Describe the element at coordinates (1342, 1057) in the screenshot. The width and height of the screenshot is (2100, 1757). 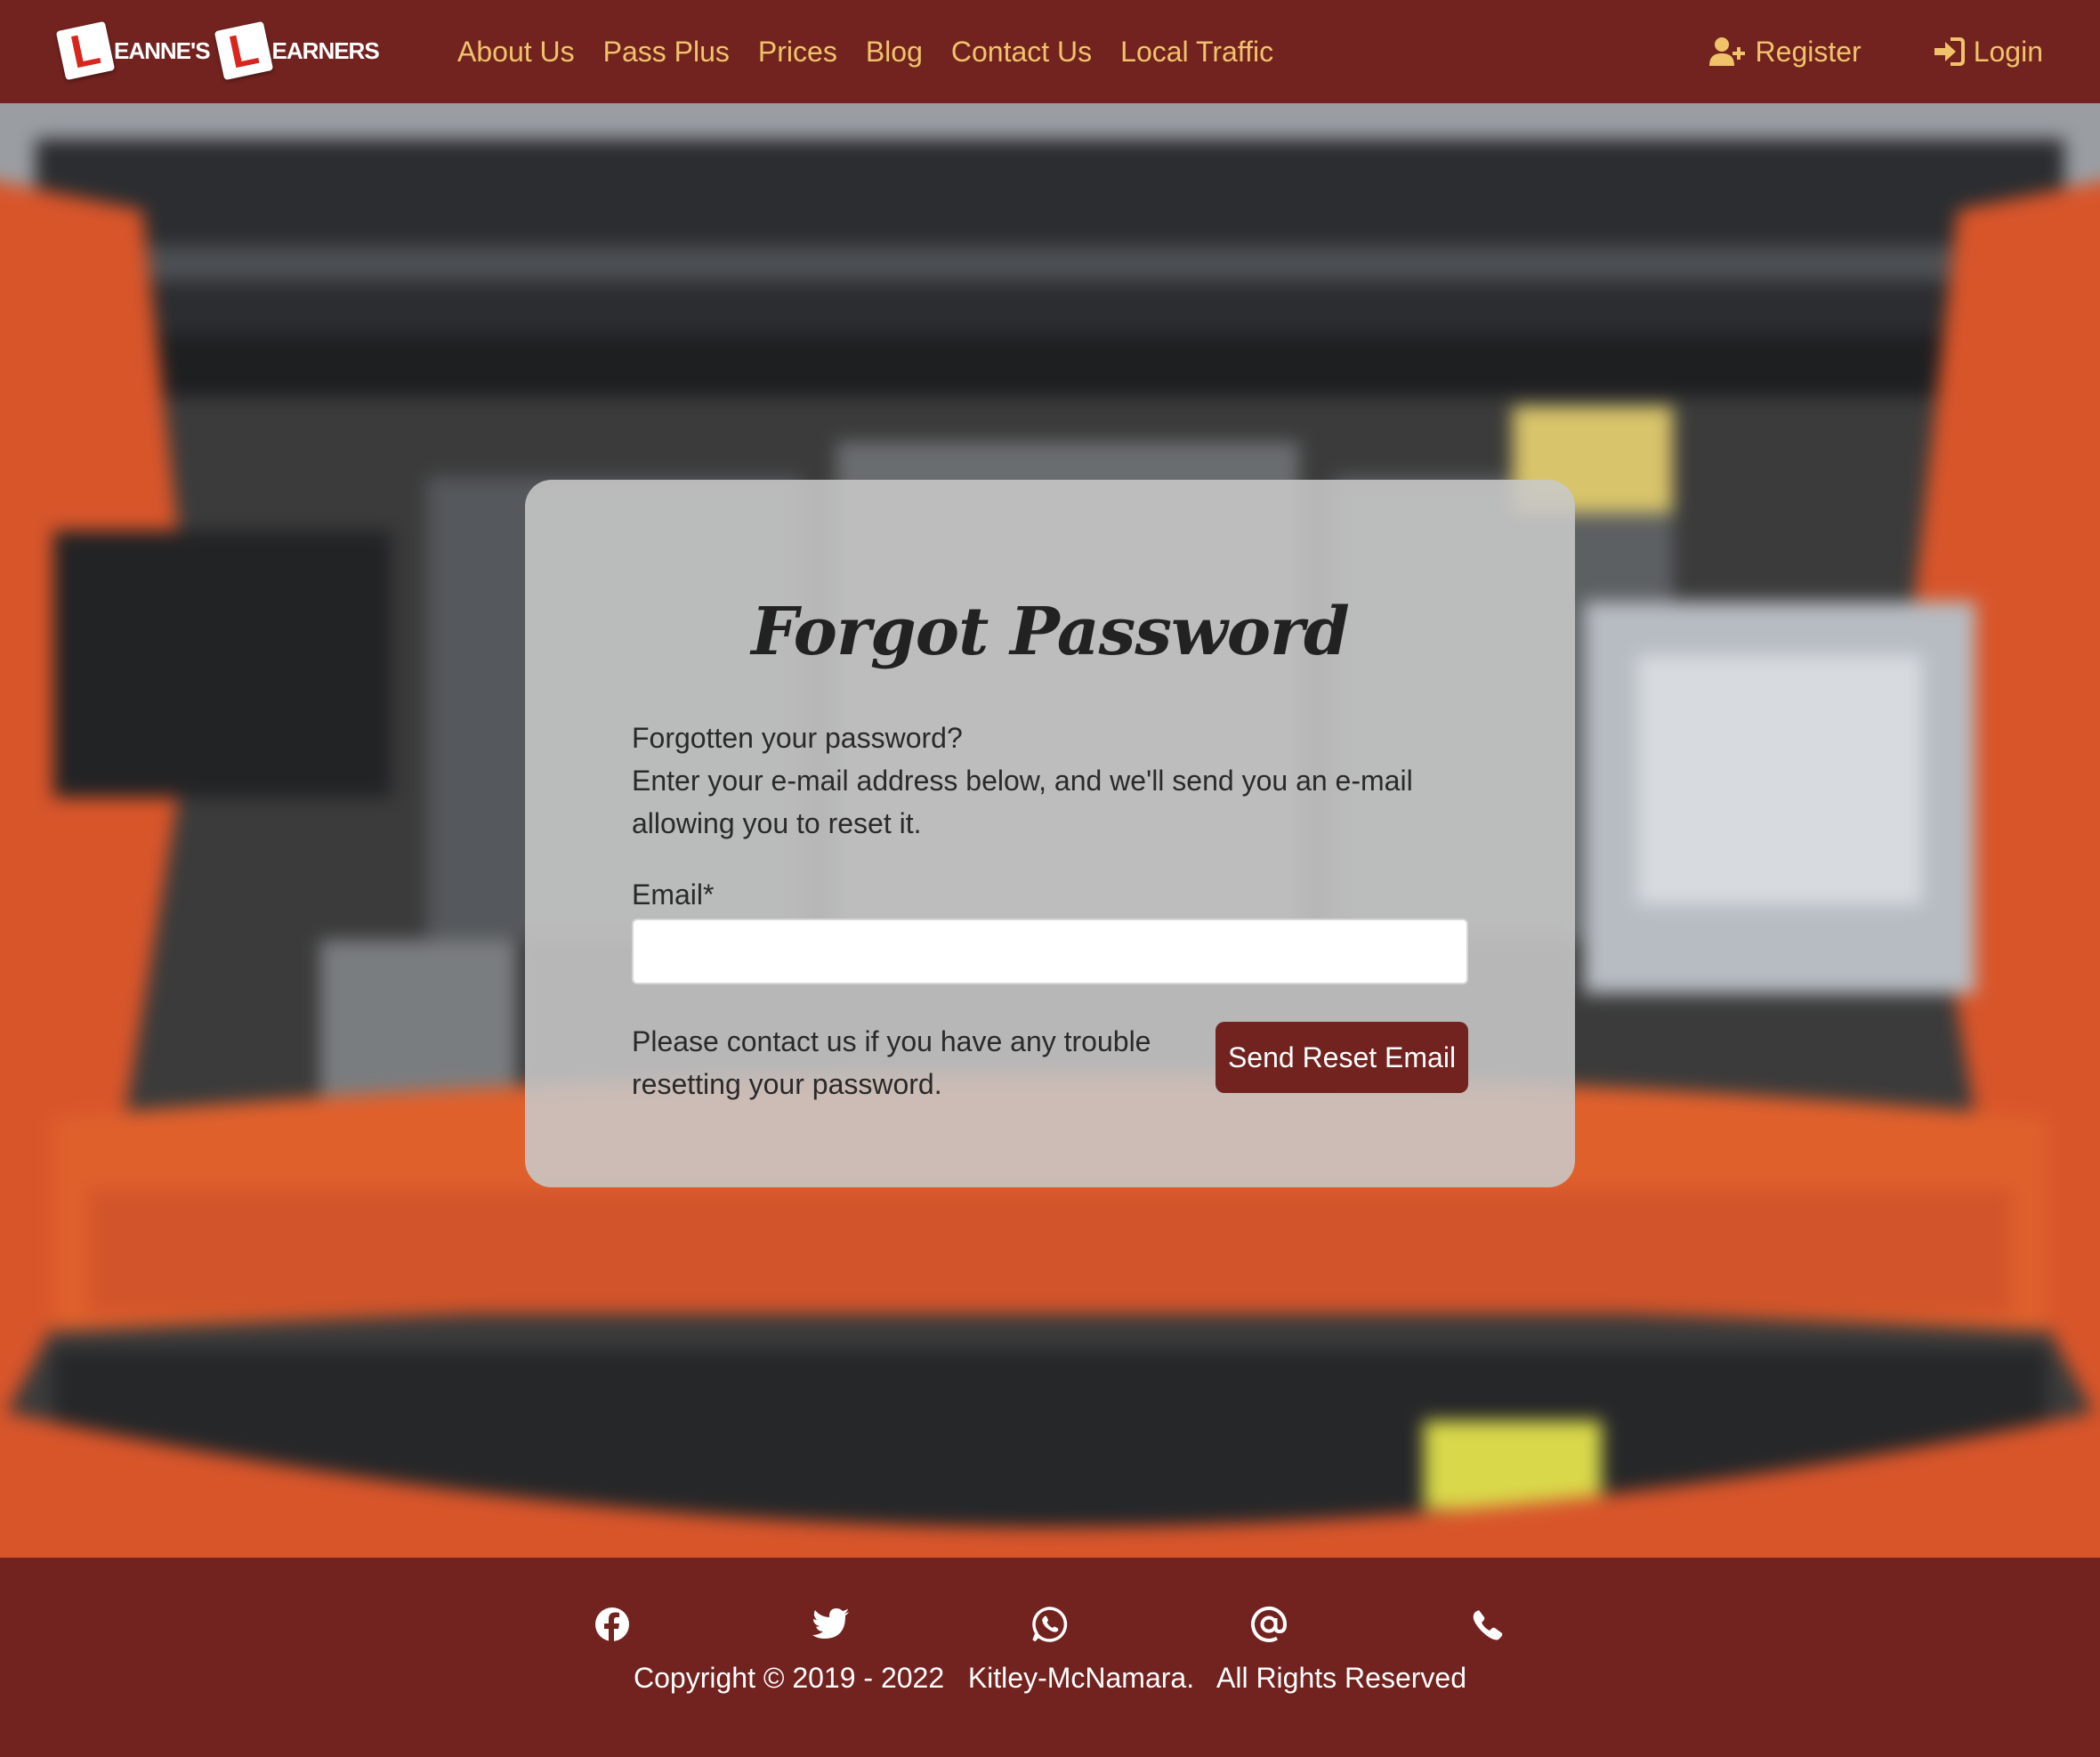
I see `send-reset-email-button: Send Reset Email` at that location.